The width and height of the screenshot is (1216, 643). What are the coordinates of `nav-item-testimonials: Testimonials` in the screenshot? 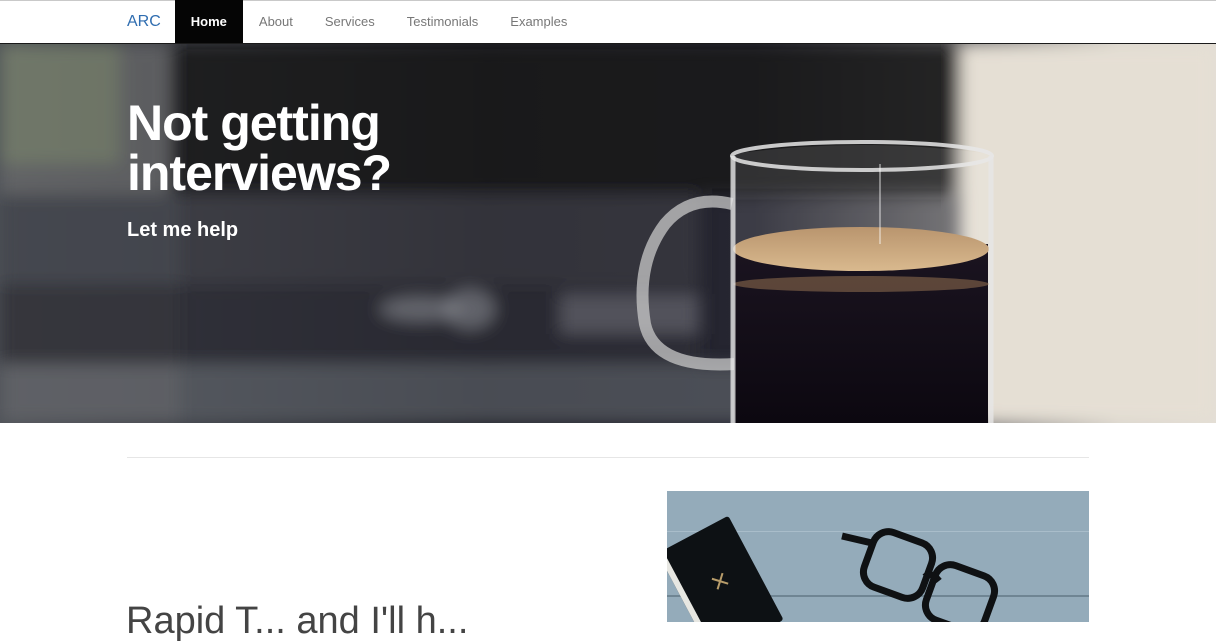 It's located at (443, 22).